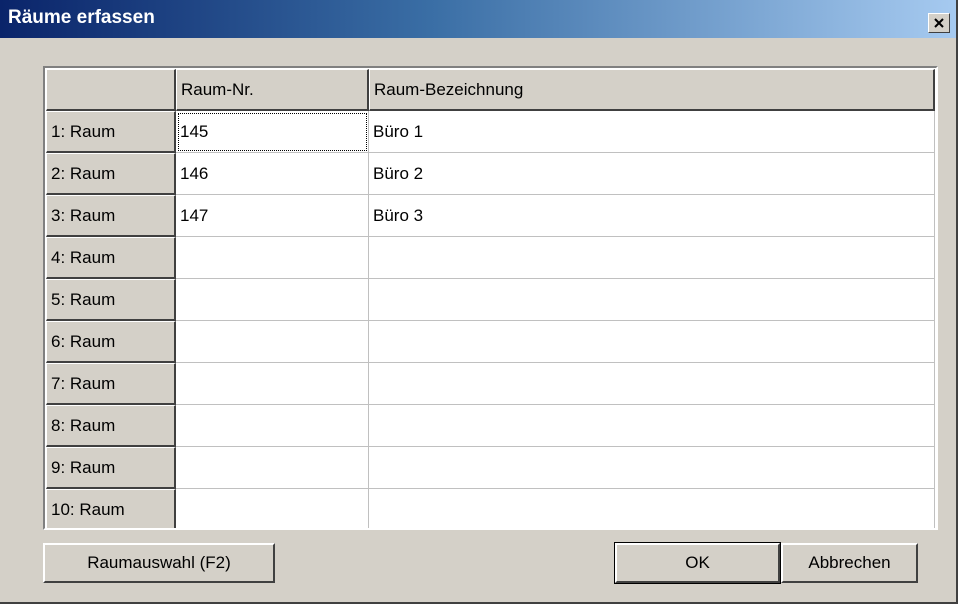  Describe the element at coordinates (111, 426) in the screenshot. I see `row-header: 8: Raum` at that location.